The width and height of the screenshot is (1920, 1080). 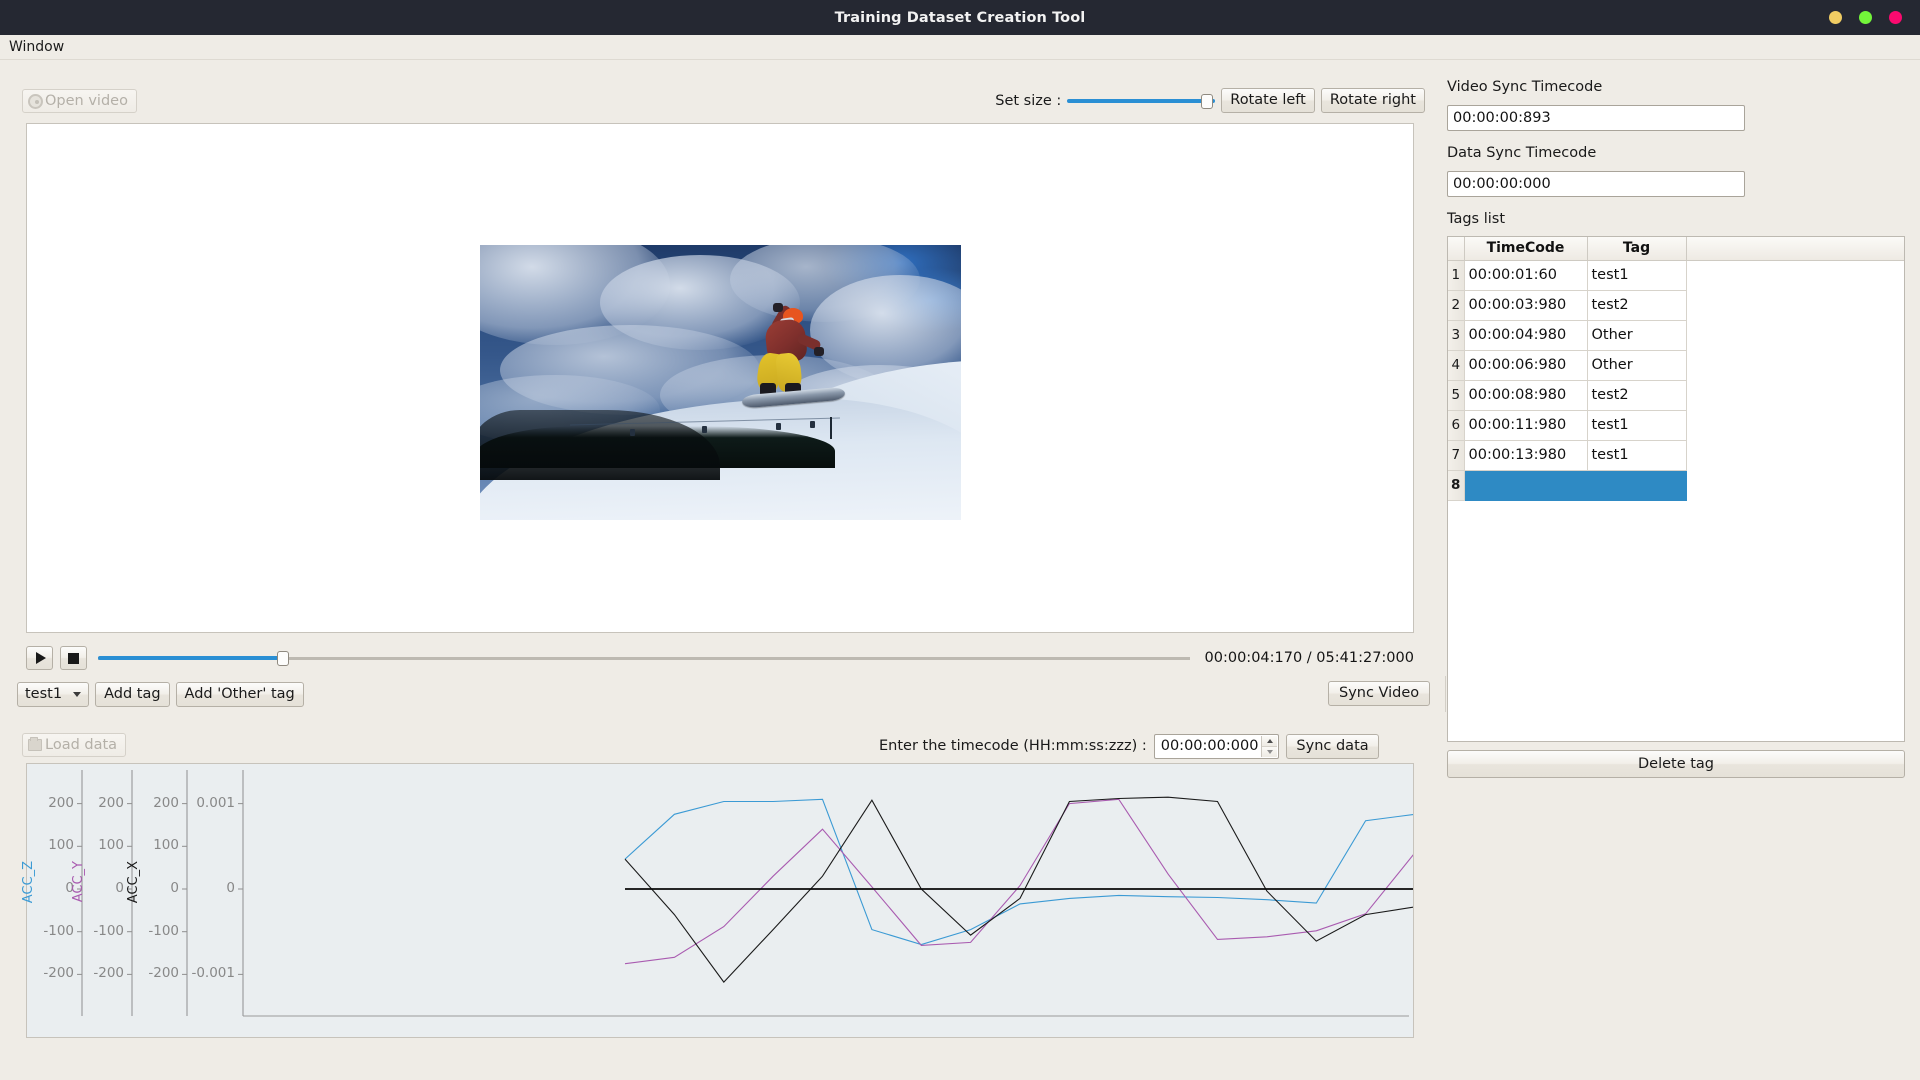 I want to click on window-controls, so click(x=1865, y=17).